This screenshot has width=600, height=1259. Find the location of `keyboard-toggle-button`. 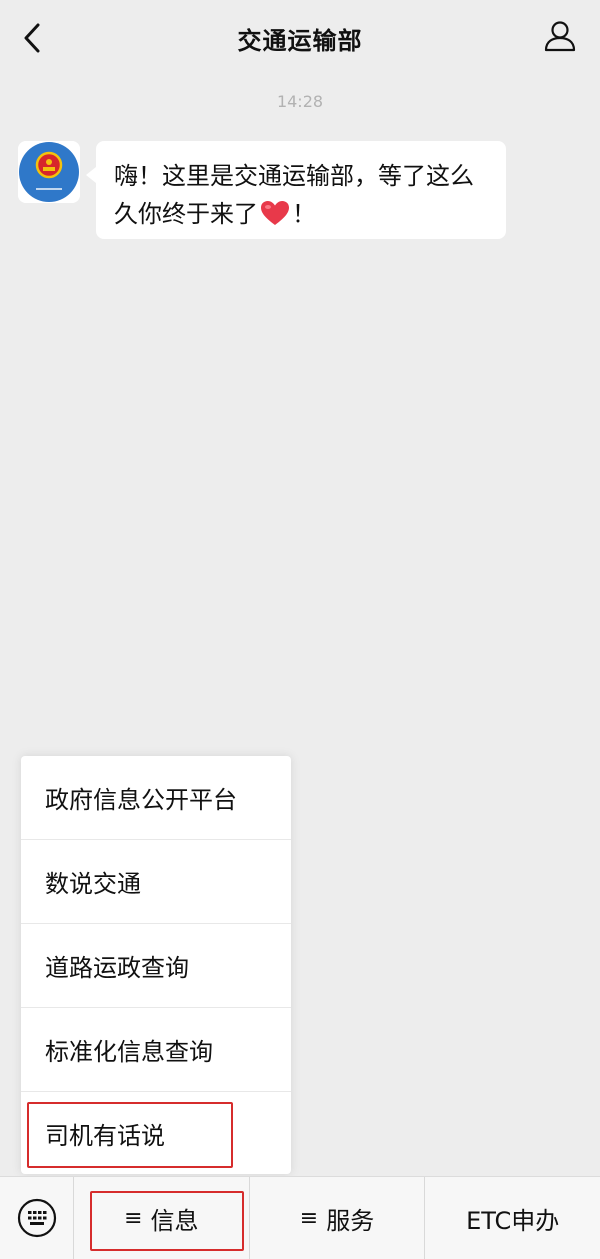

keyboard-toggle-button is located at coordinates (37, 1217).